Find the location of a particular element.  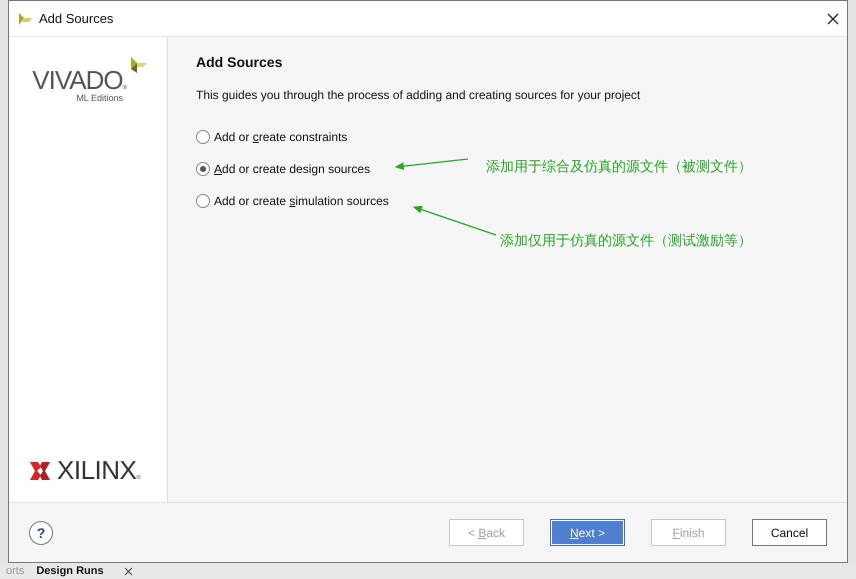

xilinx-logo-text: XILINX is located at coordinates (96, 470).